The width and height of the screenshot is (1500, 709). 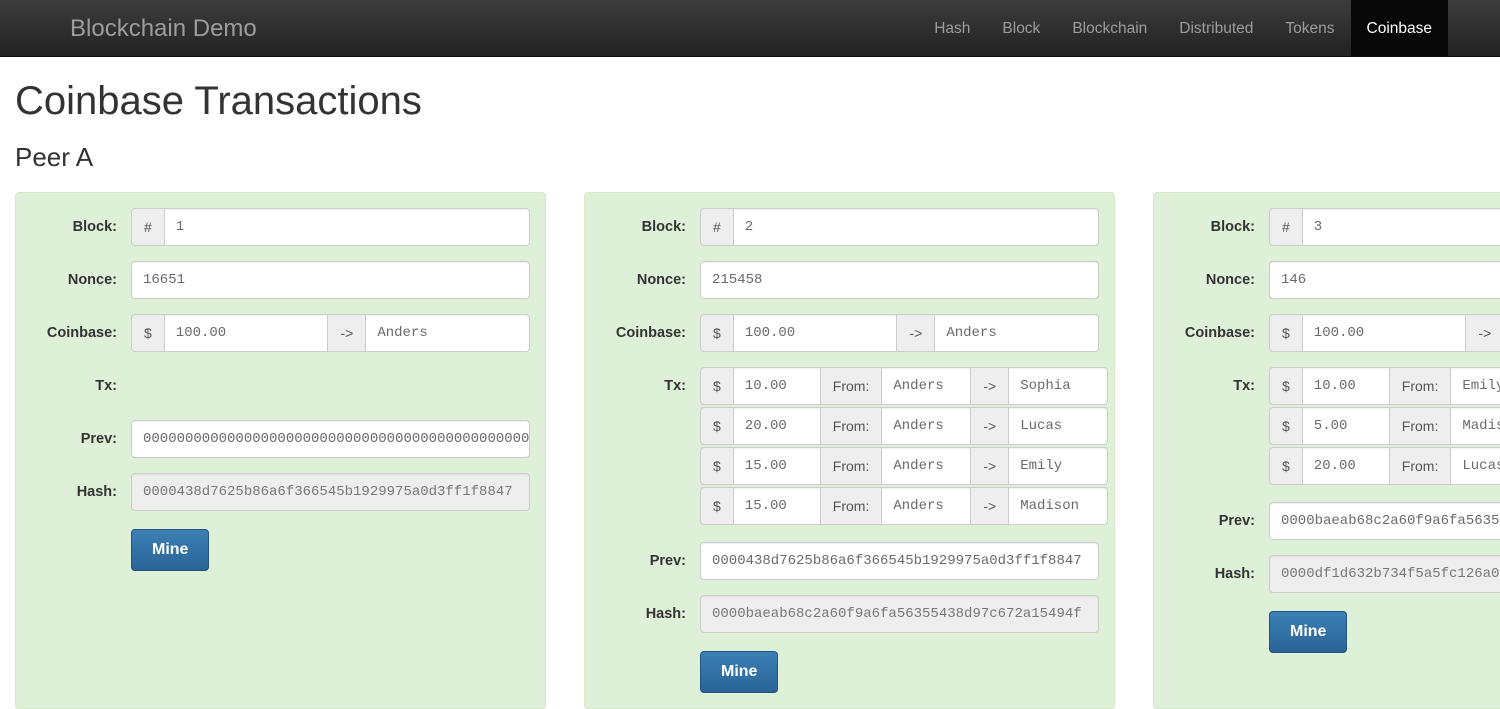 I want to click on tx-row: $20.00From:Lucas->Anders, so click(x=1384, y=466).